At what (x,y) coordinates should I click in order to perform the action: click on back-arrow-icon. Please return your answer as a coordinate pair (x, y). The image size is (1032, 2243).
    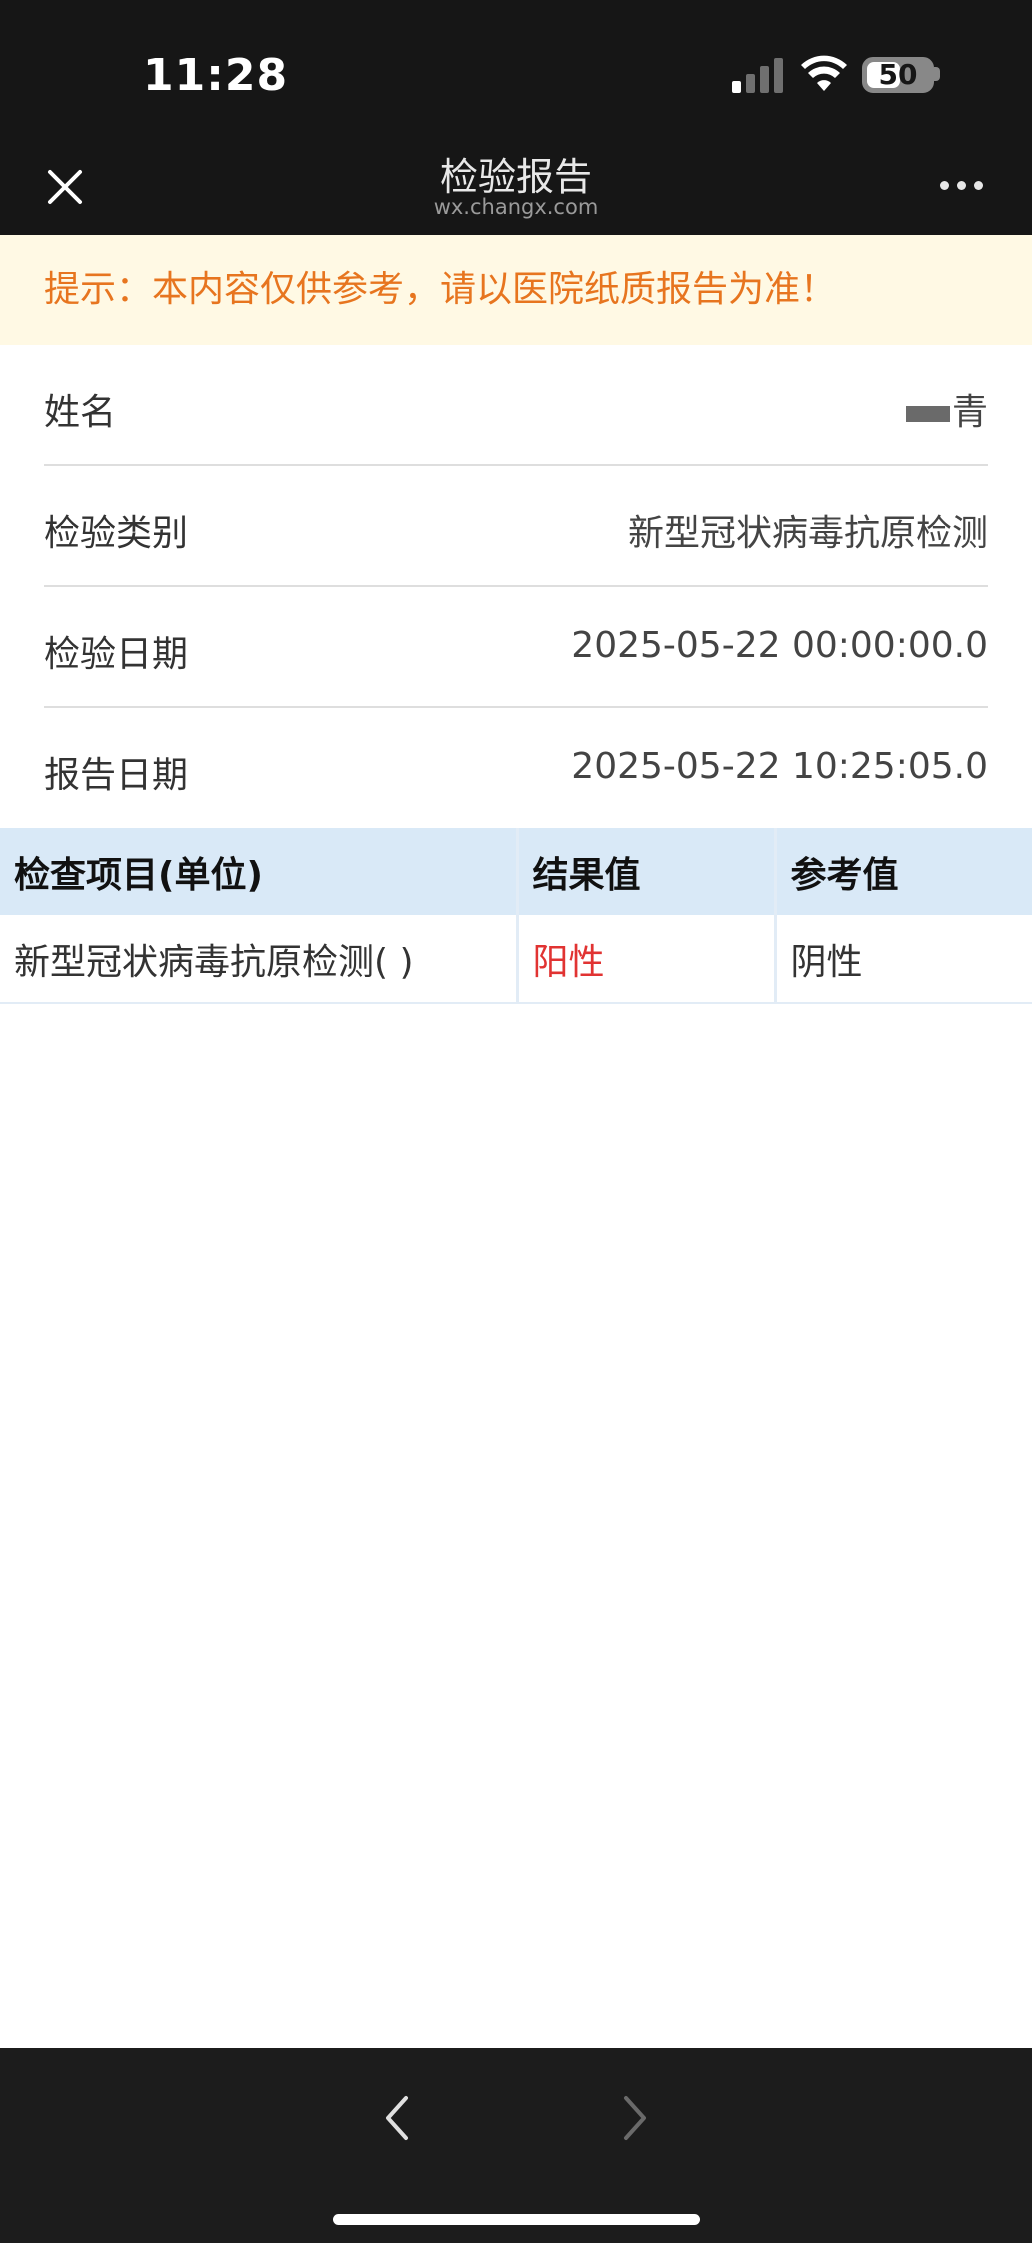
    Looking at the image, I should click on (398, 2118).